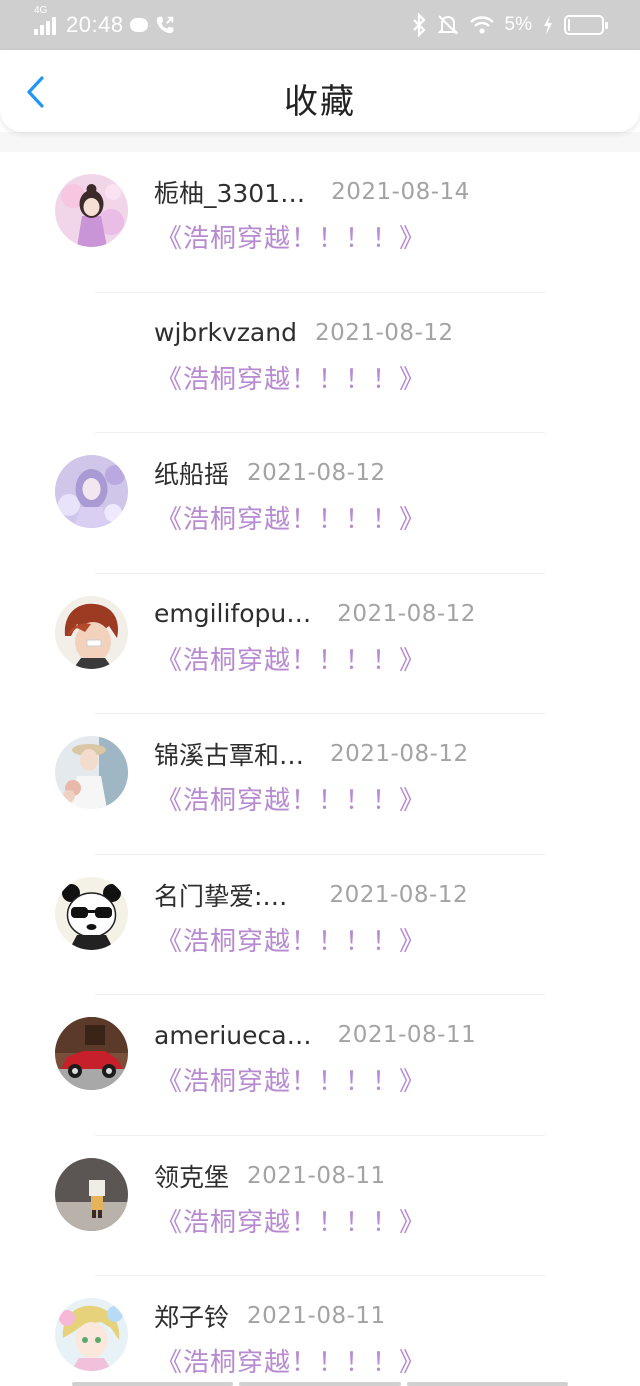 The image size is (640, 1386). Describe the element at coordinates (320, 102) in the screenshot. I see `page-title: 收藏` at that location.